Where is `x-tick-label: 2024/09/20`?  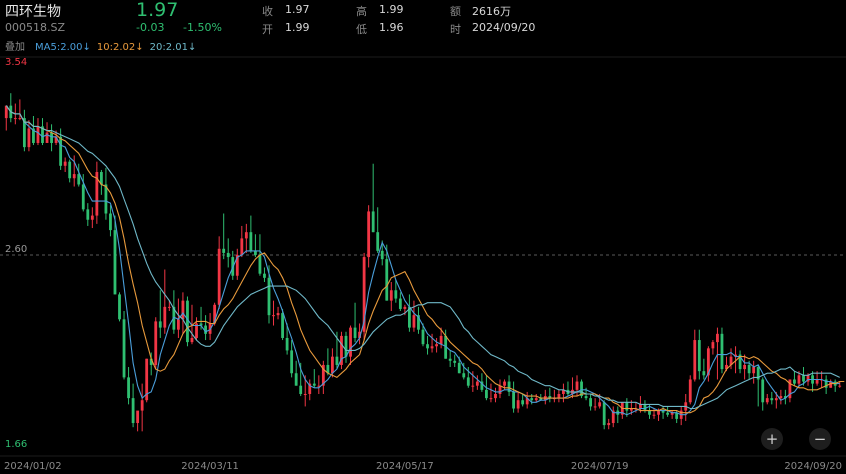 x-tick-label: 2024/09/20 is located at coordinates (813, 466).